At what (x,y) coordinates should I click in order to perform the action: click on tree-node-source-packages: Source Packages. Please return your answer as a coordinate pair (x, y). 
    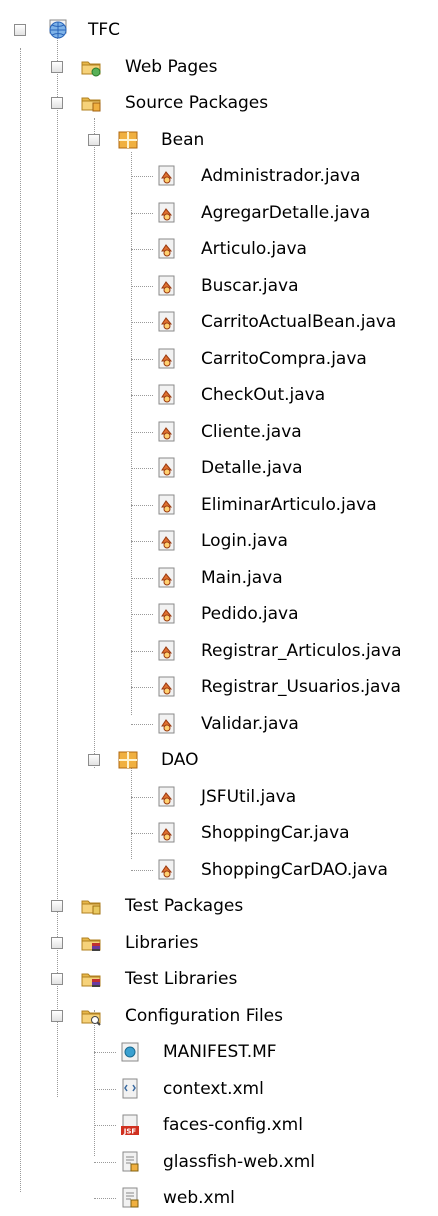
    Looking at the image, I should click on (219, 103).